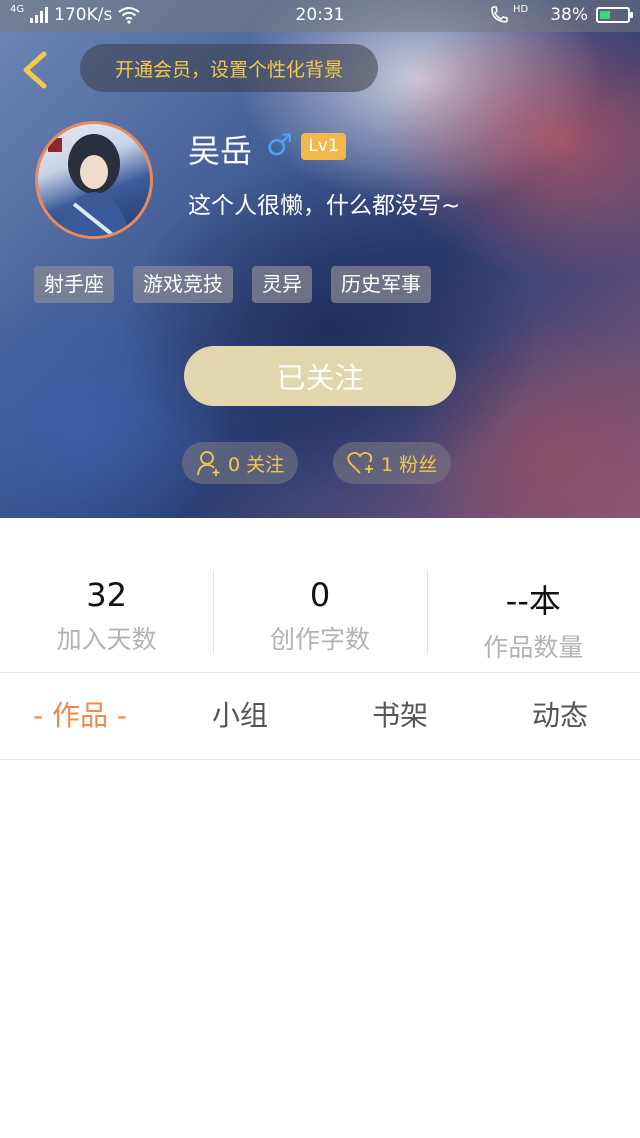 This screenshot has height=1138, width=640. I want to click on male-gender-icon: ♂, so click(279, 145).